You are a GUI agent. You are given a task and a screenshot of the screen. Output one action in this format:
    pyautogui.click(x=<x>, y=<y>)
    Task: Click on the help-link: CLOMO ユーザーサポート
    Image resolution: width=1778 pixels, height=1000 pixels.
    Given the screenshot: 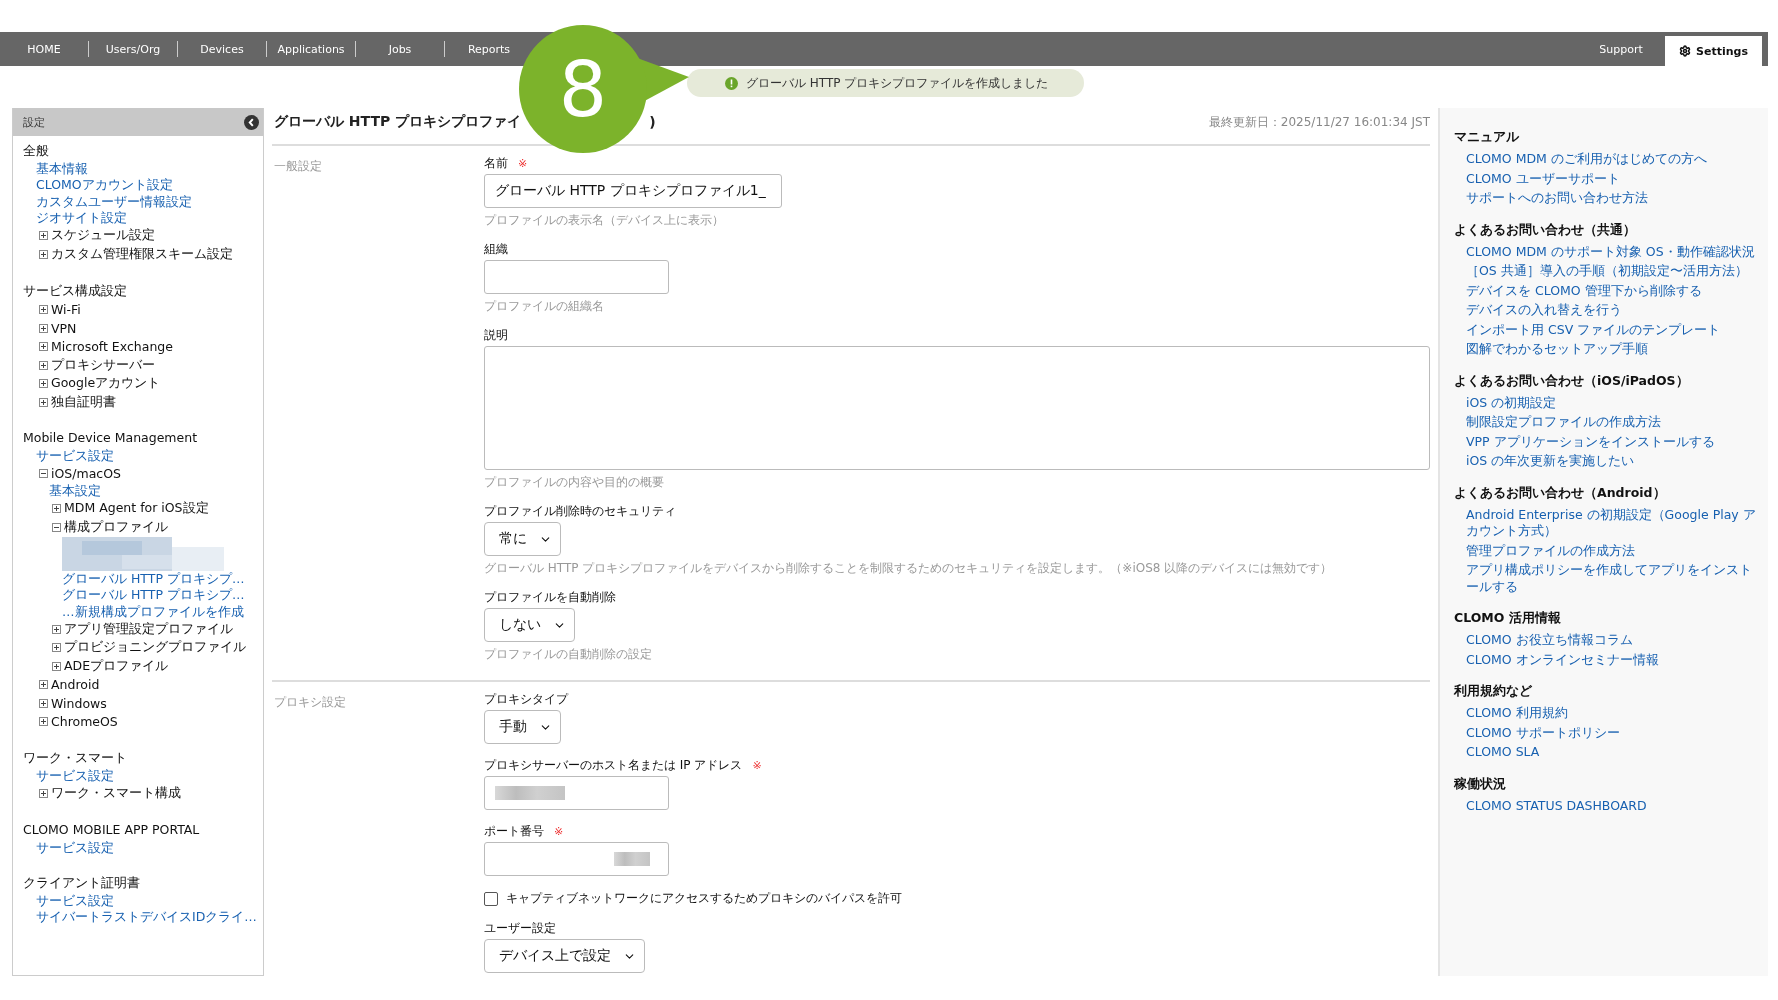 What is the action you would take?
    pyautogui.click(x=1543, y=178)
    